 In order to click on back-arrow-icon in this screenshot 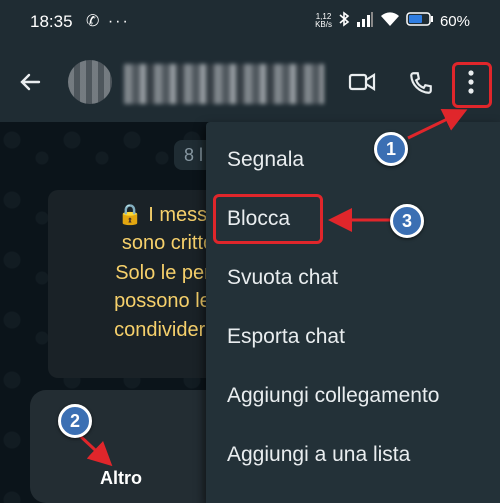, I will do `click(30, 84)`.